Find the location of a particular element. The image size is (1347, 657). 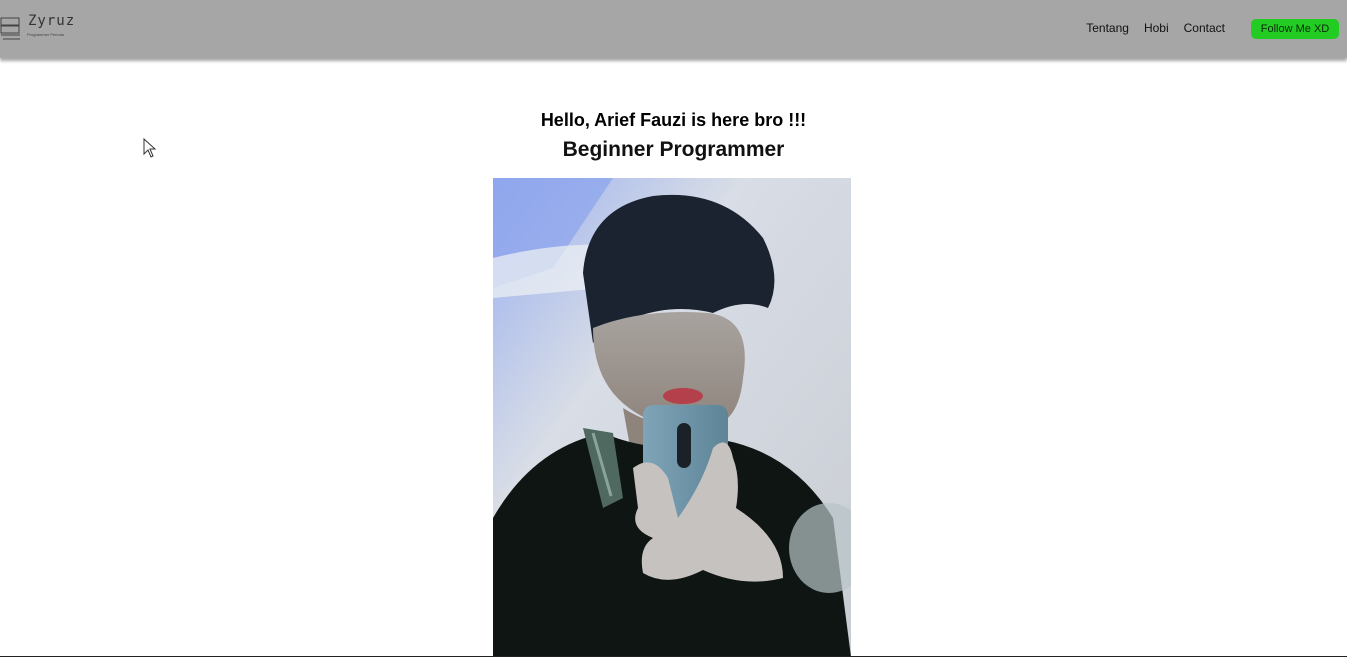

nav-link-tentang: Tentang is located at coordinates (1107, 28).